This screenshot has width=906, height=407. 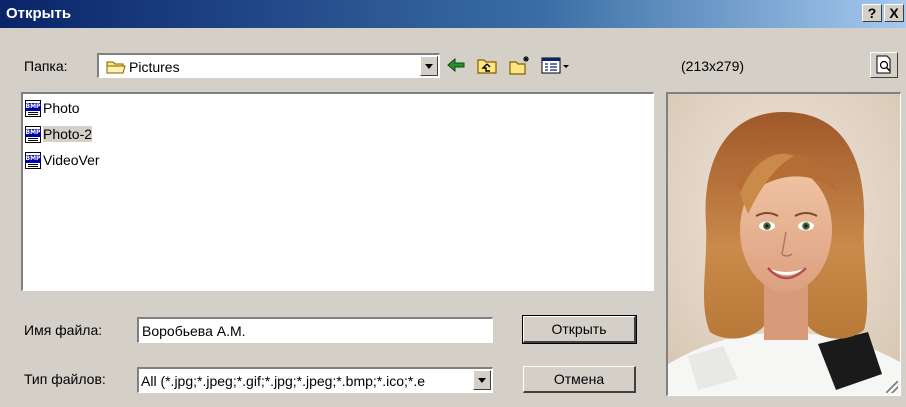 I want to click on preview-dimensions: (213x279), so click(x=713, y=66).